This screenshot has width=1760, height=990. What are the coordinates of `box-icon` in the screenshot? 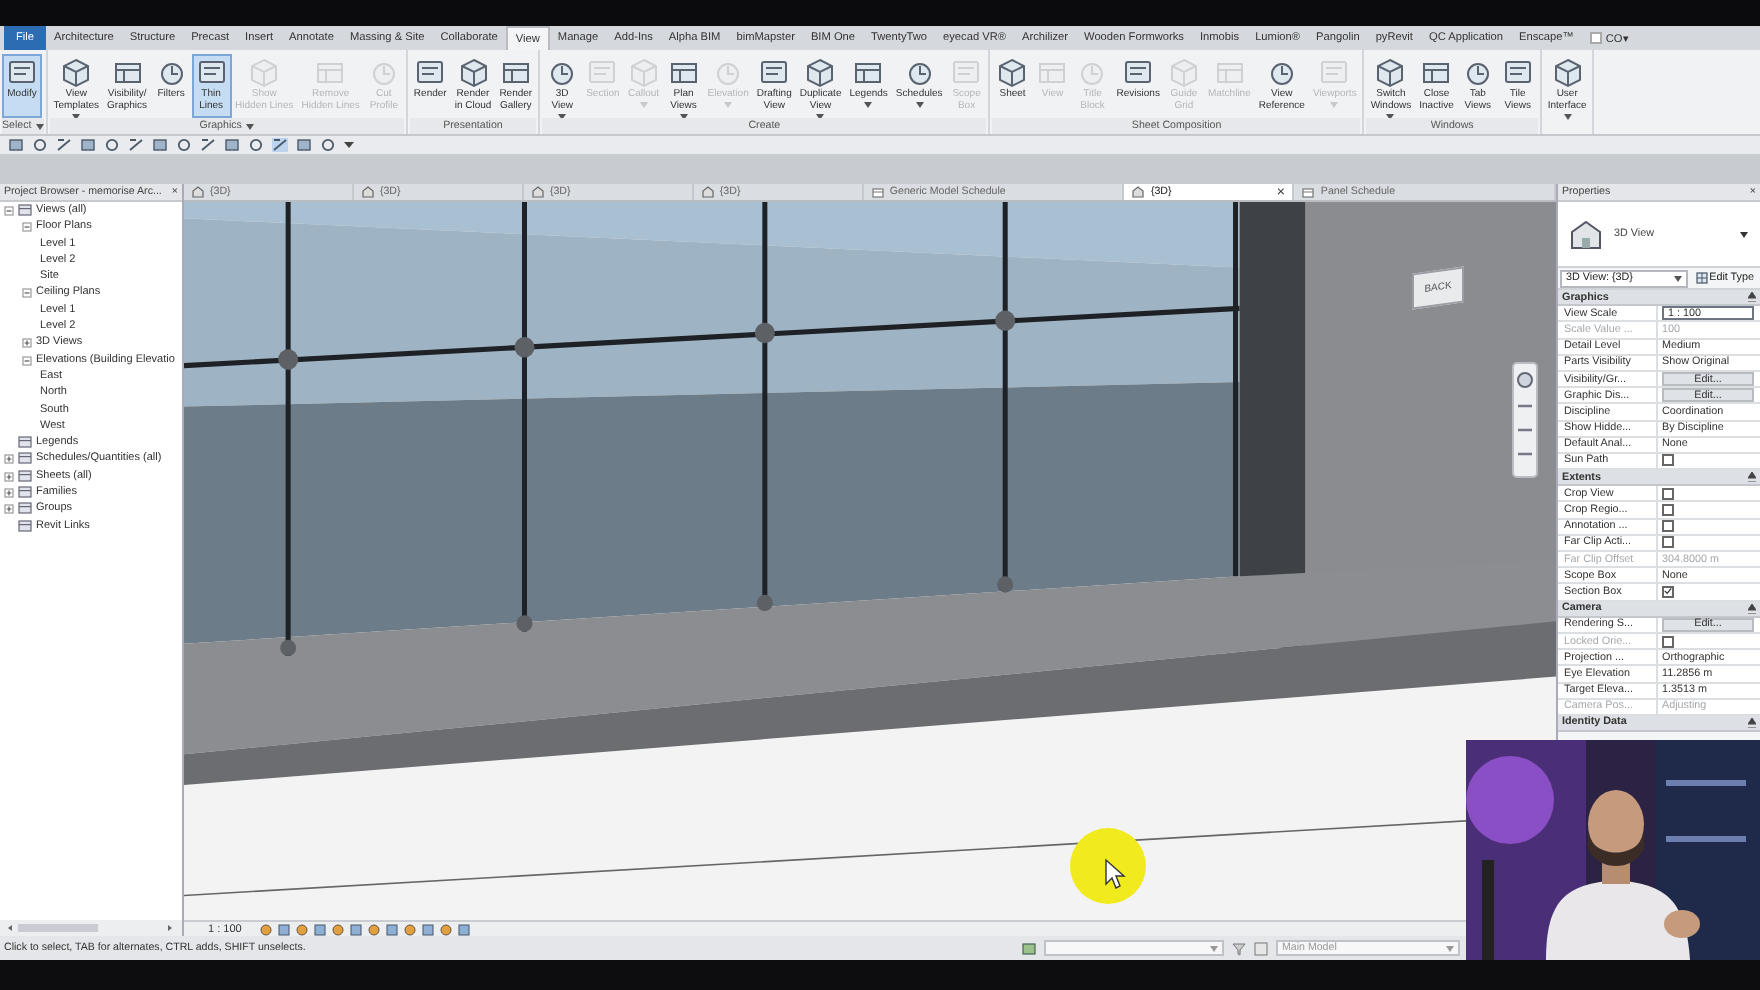 It's located at (1595, 38).